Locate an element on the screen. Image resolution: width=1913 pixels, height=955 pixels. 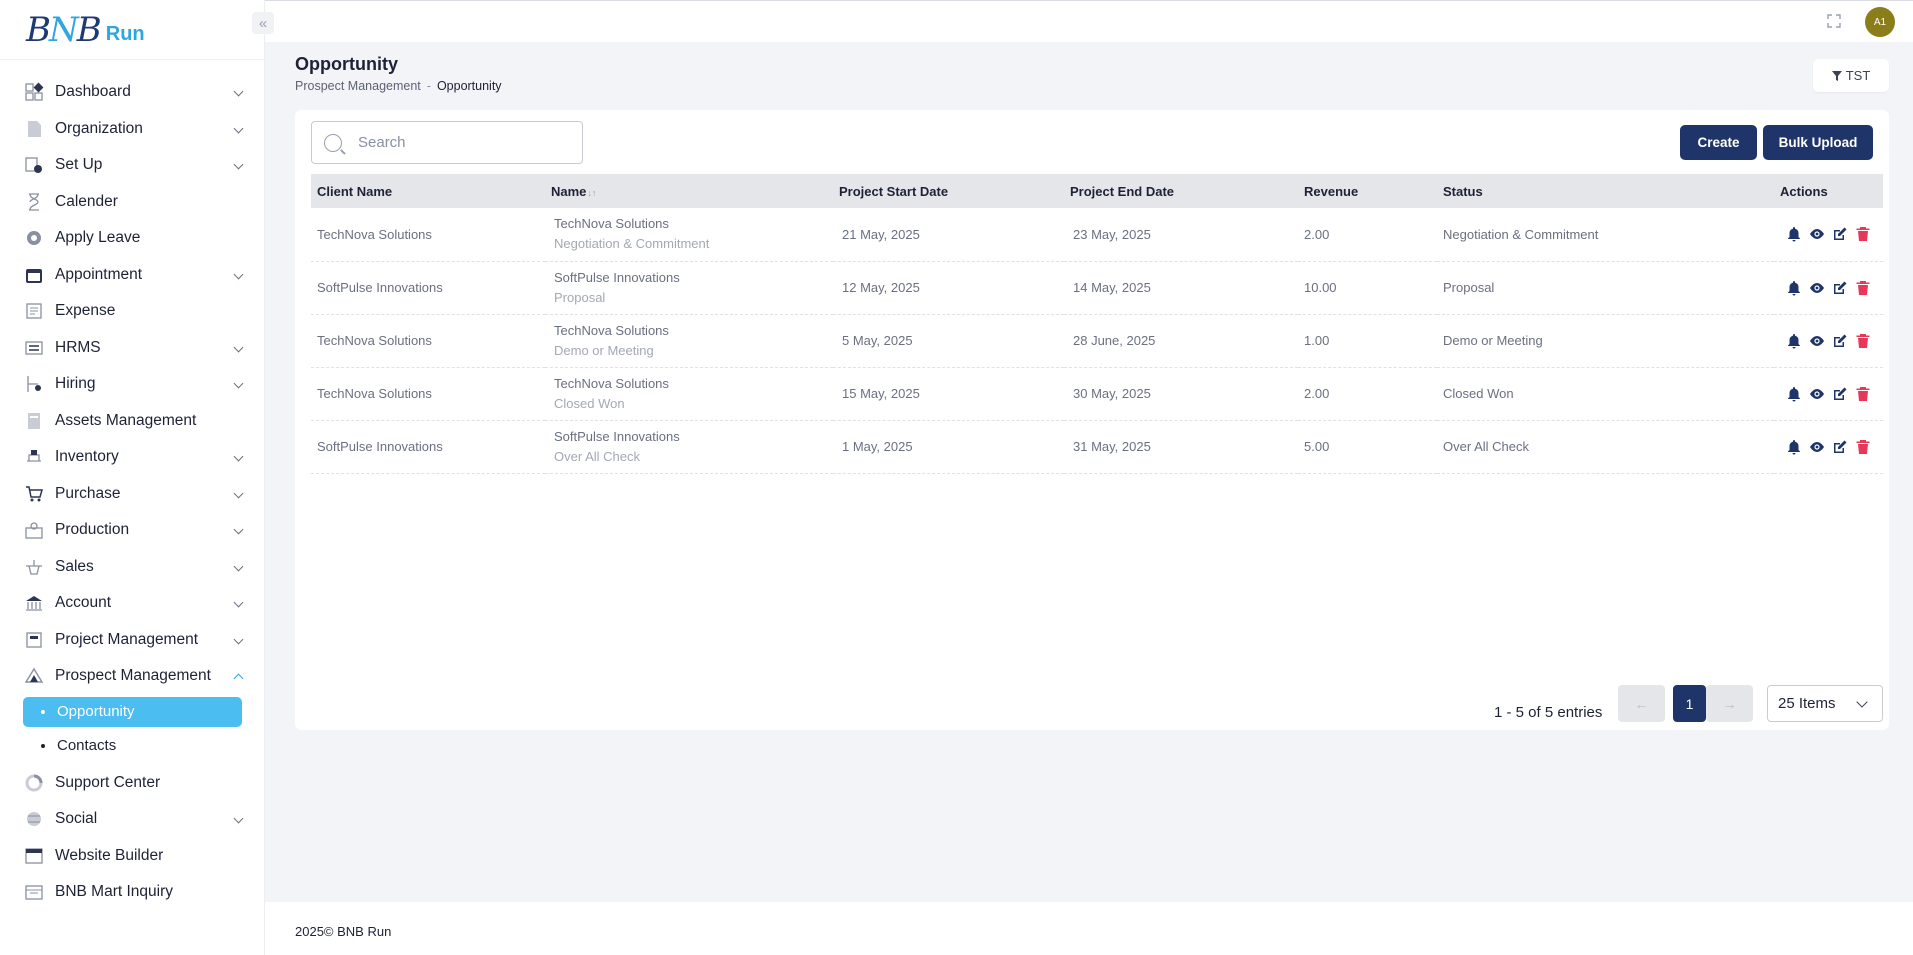
search-icon is located at coordinates (333, 142).